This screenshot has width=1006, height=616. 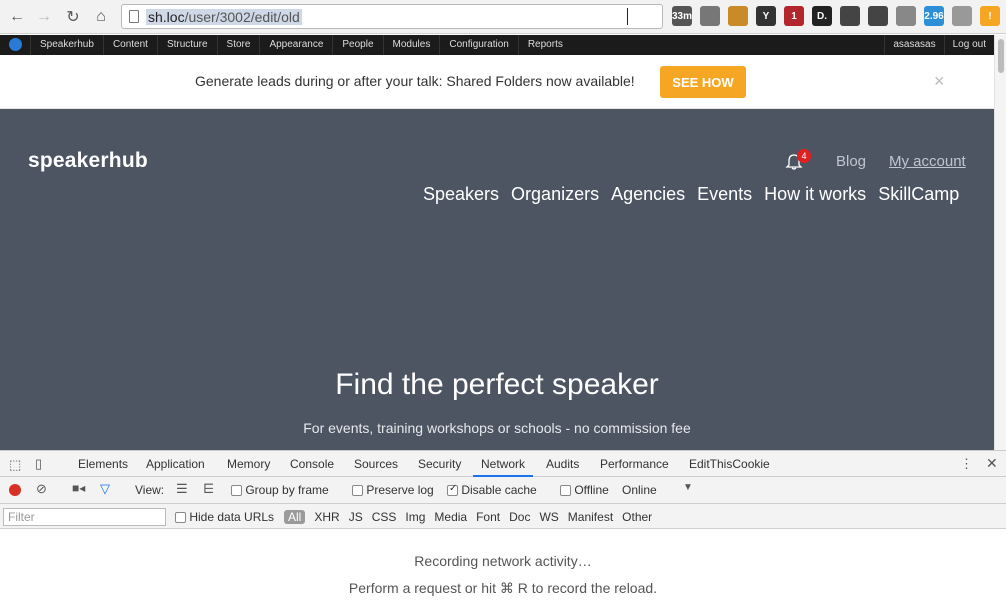 I want to click on y-ext-icon: Y, so click(x=766, y=16).